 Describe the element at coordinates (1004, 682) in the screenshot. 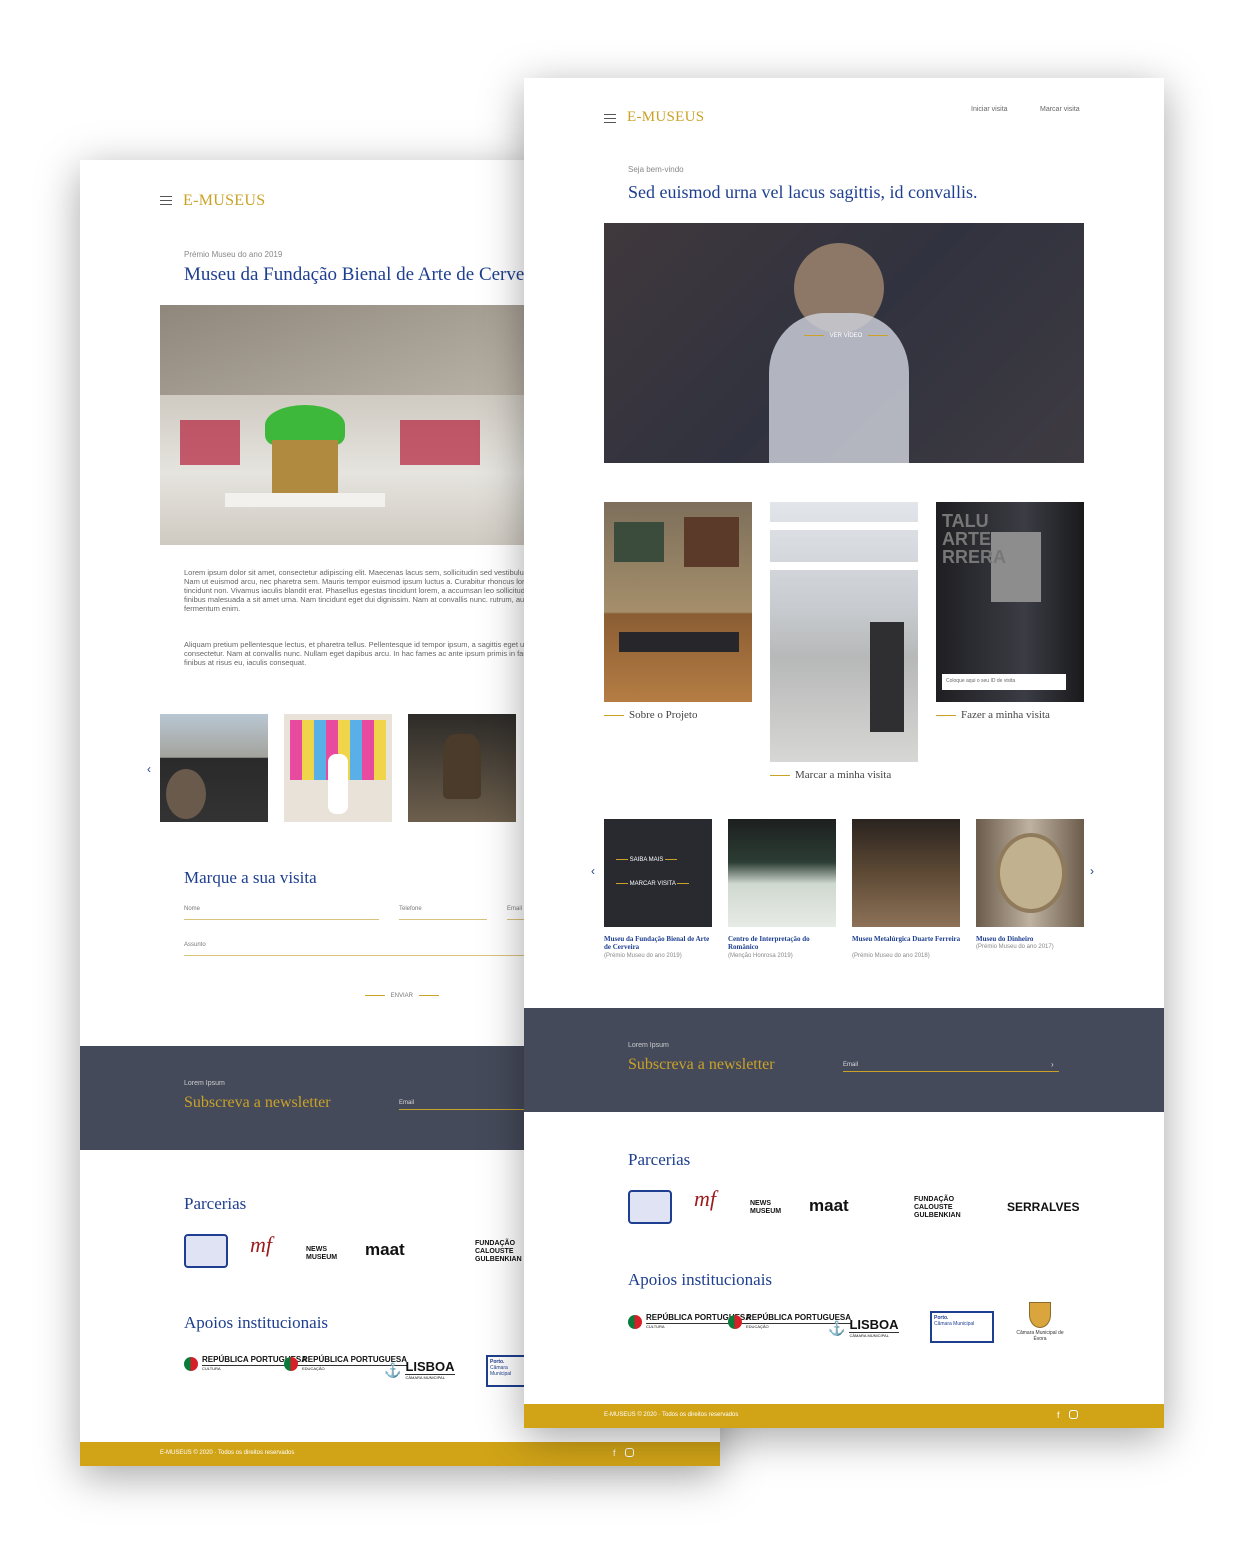

I see `visit-id-input: Coloque aqui o seu ID de visita` at that location.